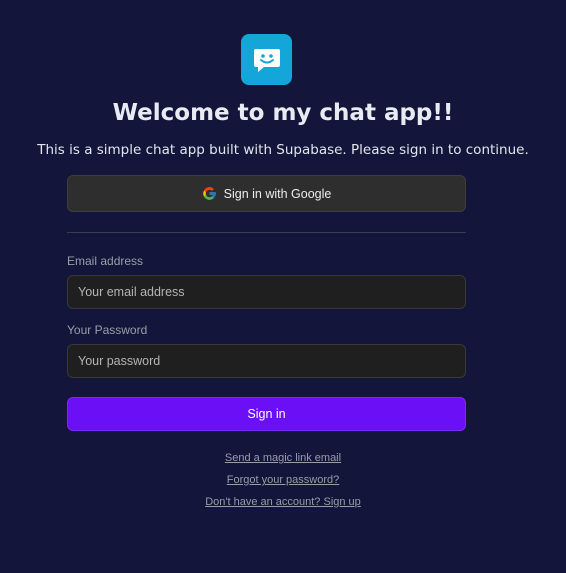  Describe the element at coordinates (283, 113) in the screenshot. I see `page-title: Welcome to my chat app!!` at that location.